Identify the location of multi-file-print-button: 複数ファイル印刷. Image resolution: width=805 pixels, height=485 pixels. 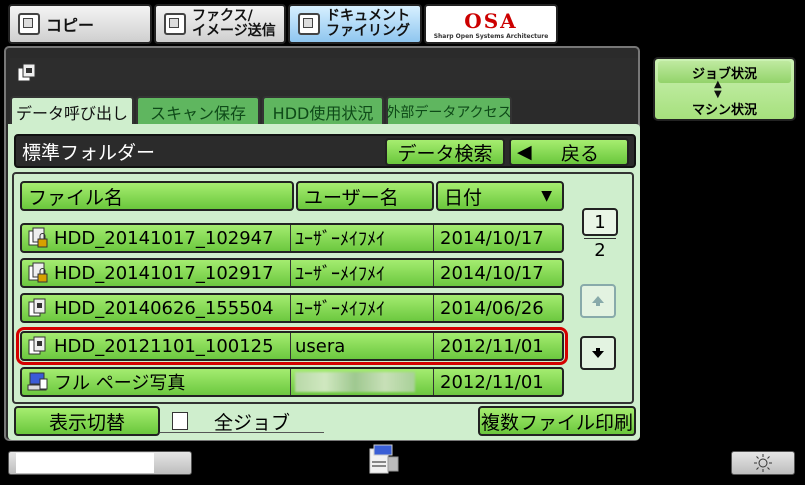
(557, 421).